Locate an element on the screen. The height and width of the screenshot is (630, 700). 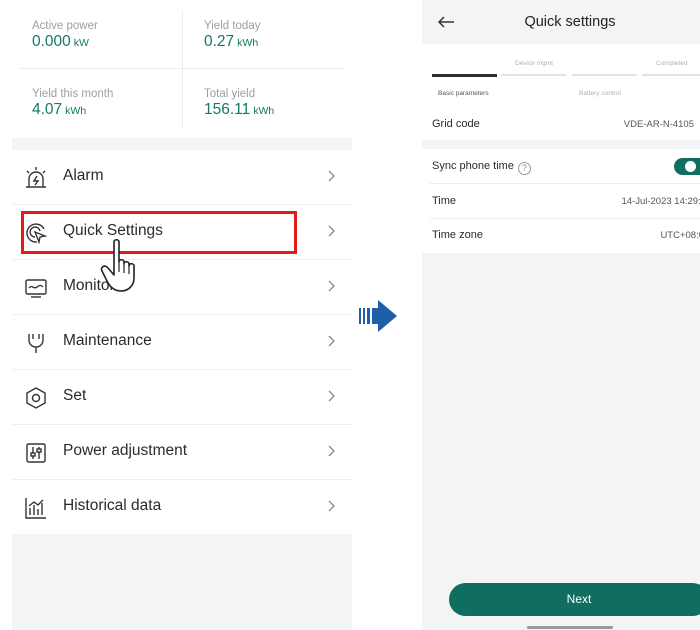
menu-item-maintenance: Maintenance is located at coordinates (182, 342).